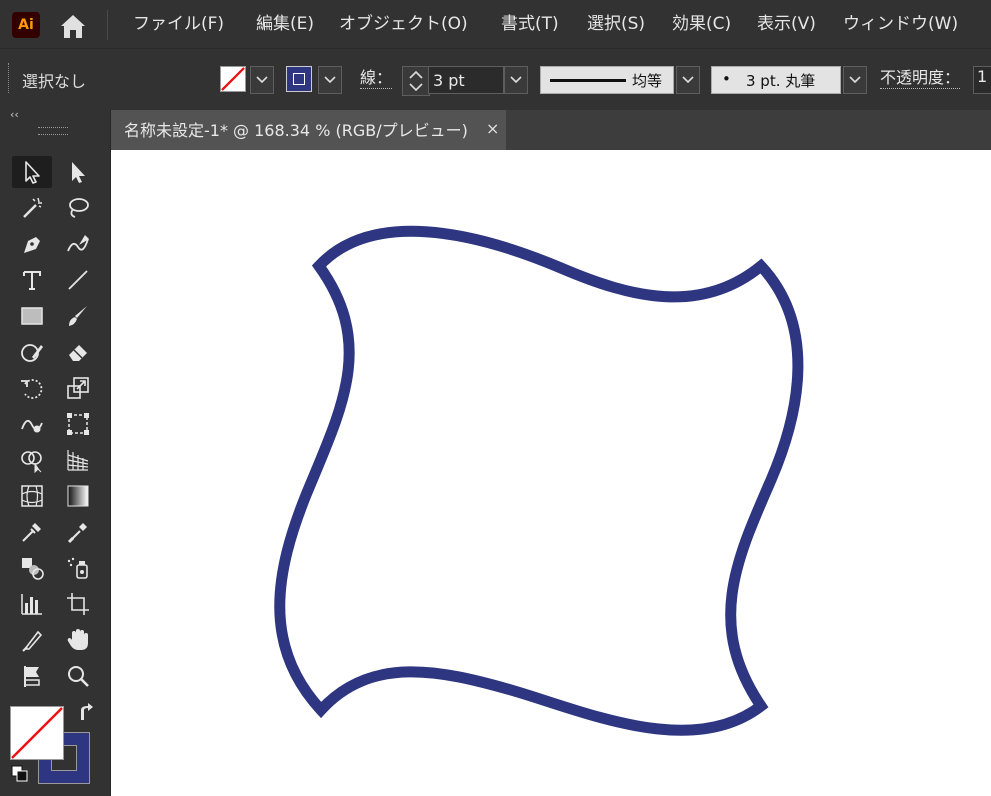 This screenshot has width=991, height=796. Describe the element at coordinates (78, 172) in the screenshot. I see `direct-selection-tool` at that location.